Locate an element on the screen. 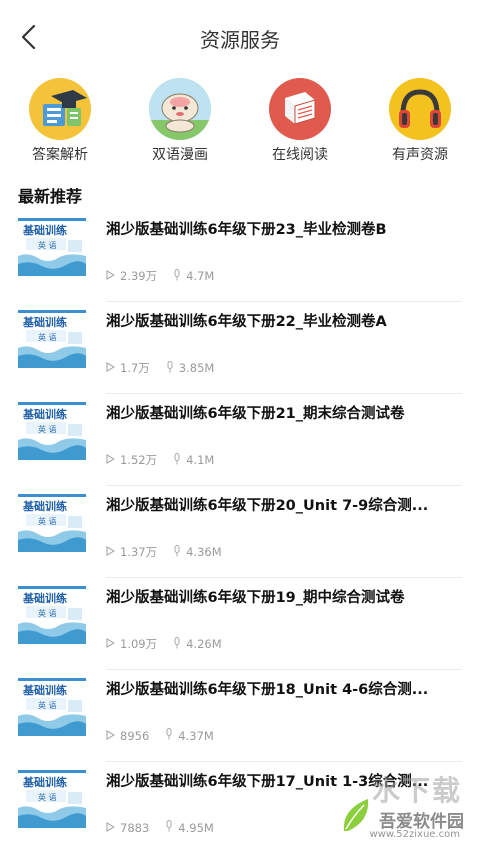  page-title: 资源服务 is located at coordinates (240, 40).